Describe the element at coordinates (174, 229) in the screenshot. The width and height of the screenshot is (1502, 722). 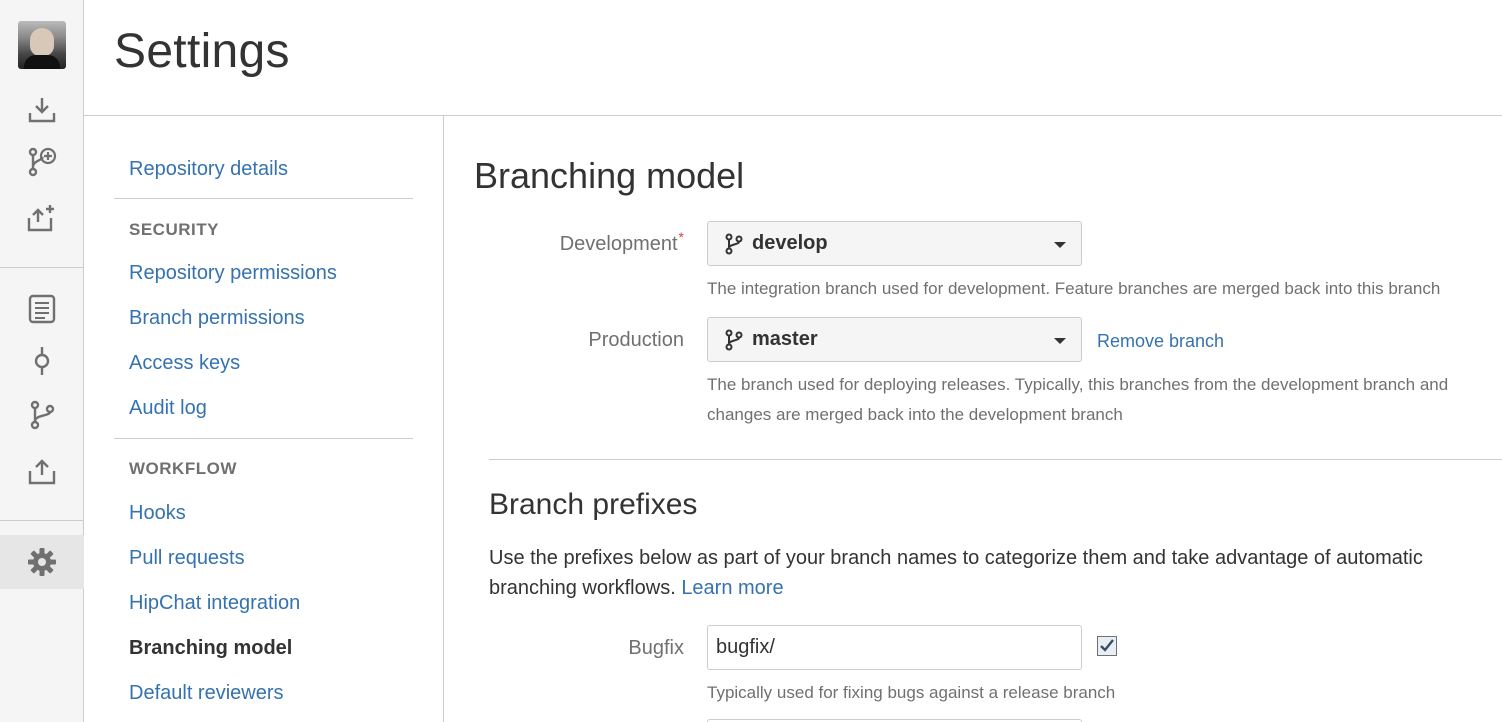
I see `nav-group-security: SECURITY` at that location.